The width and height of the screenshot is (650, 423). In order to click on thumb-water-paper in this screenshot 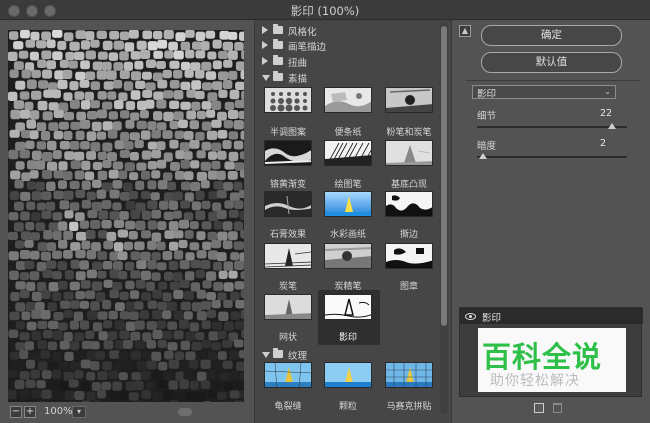, I will do `click(348, 204)`.